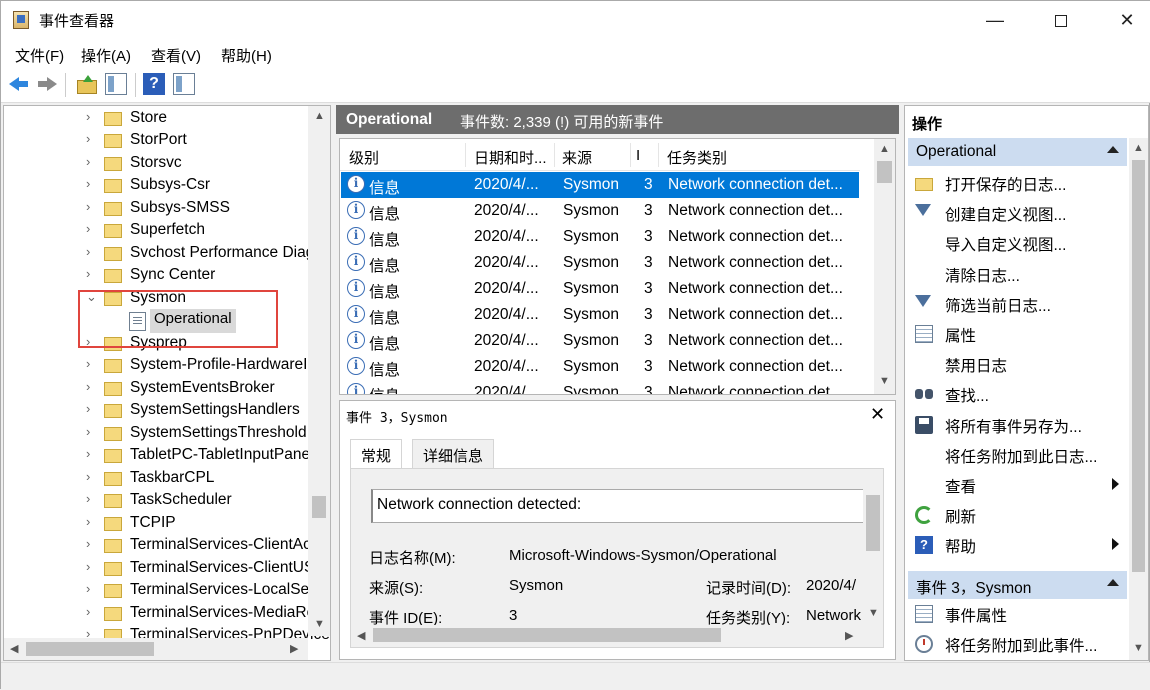  What do you see at coordinates (1016, 614) in the screenshot?
I see `action-item: 事件属性` at bounding box center [1016, 614].